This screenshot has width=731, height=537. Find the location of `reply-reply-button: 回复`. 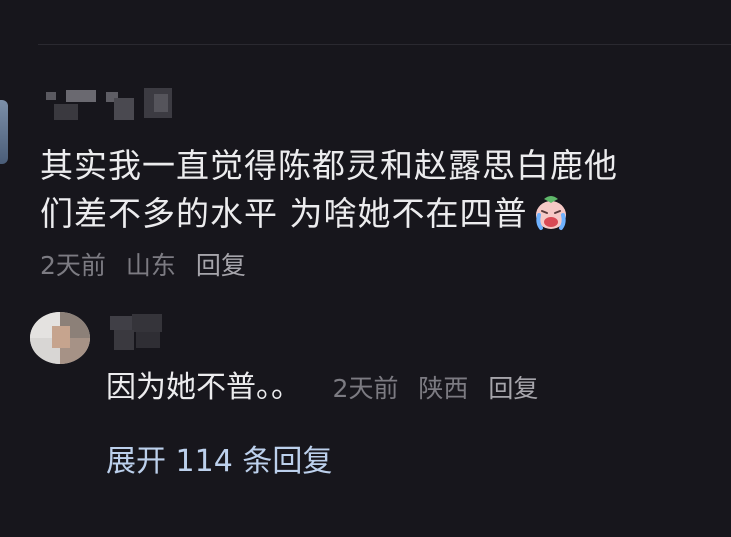

reply-reply-button: 回复 is located at coordinates (513, 388).